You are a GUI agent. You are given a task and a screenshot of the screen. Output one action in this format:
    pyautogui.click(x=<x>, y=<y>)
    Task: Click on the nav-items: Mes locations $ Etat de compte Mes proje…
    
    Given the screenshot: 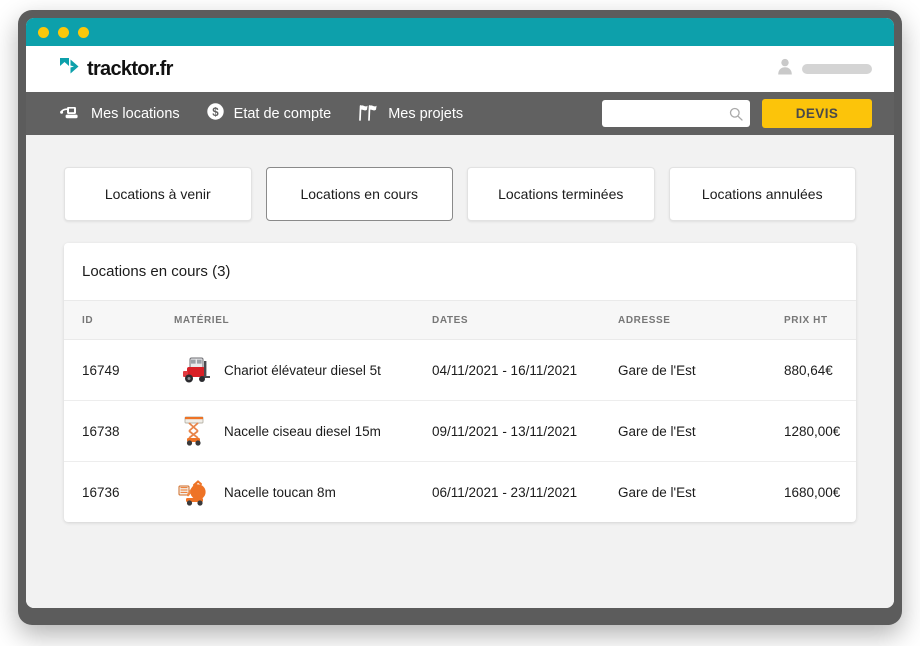 What is the action you would take?
    pyautogui.click(x=331, y=113)
    